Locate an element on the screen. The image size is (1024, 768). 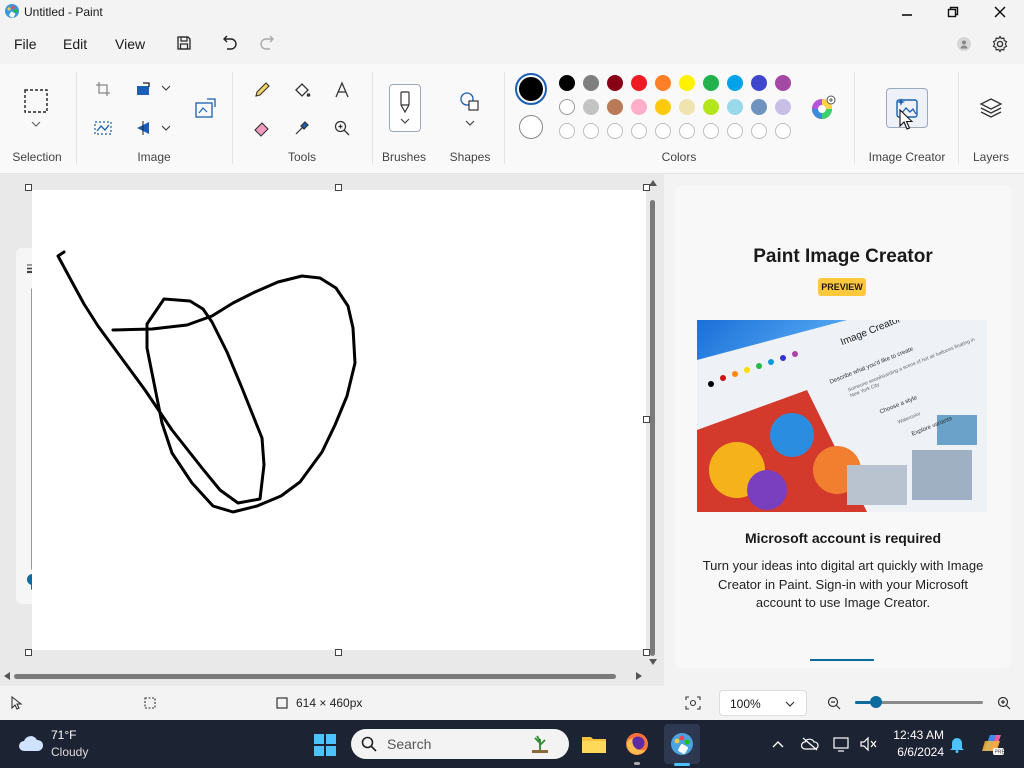
volume-muted-icon is located at coordinates (869, 744).